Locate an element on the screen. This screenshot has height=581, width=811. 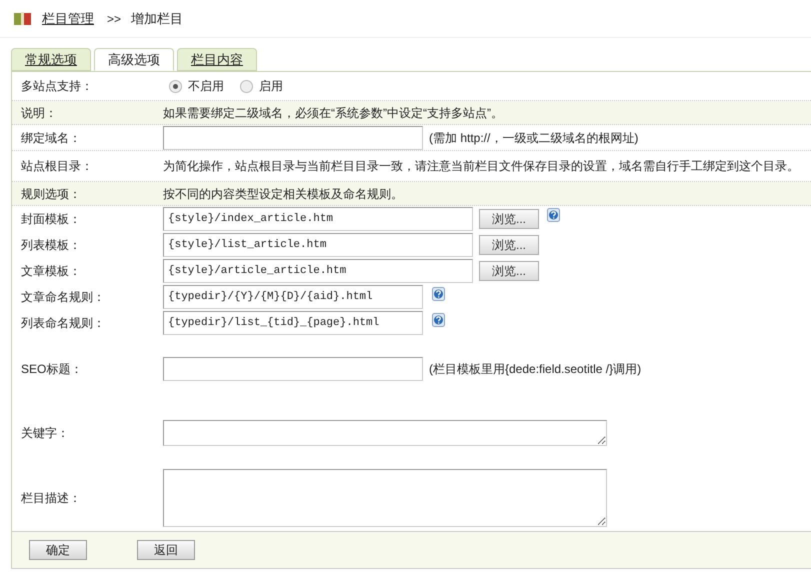
field-hint: (栏目模板里用{dede:field.seotitle /}调用) is located at coordinates (535, 369).